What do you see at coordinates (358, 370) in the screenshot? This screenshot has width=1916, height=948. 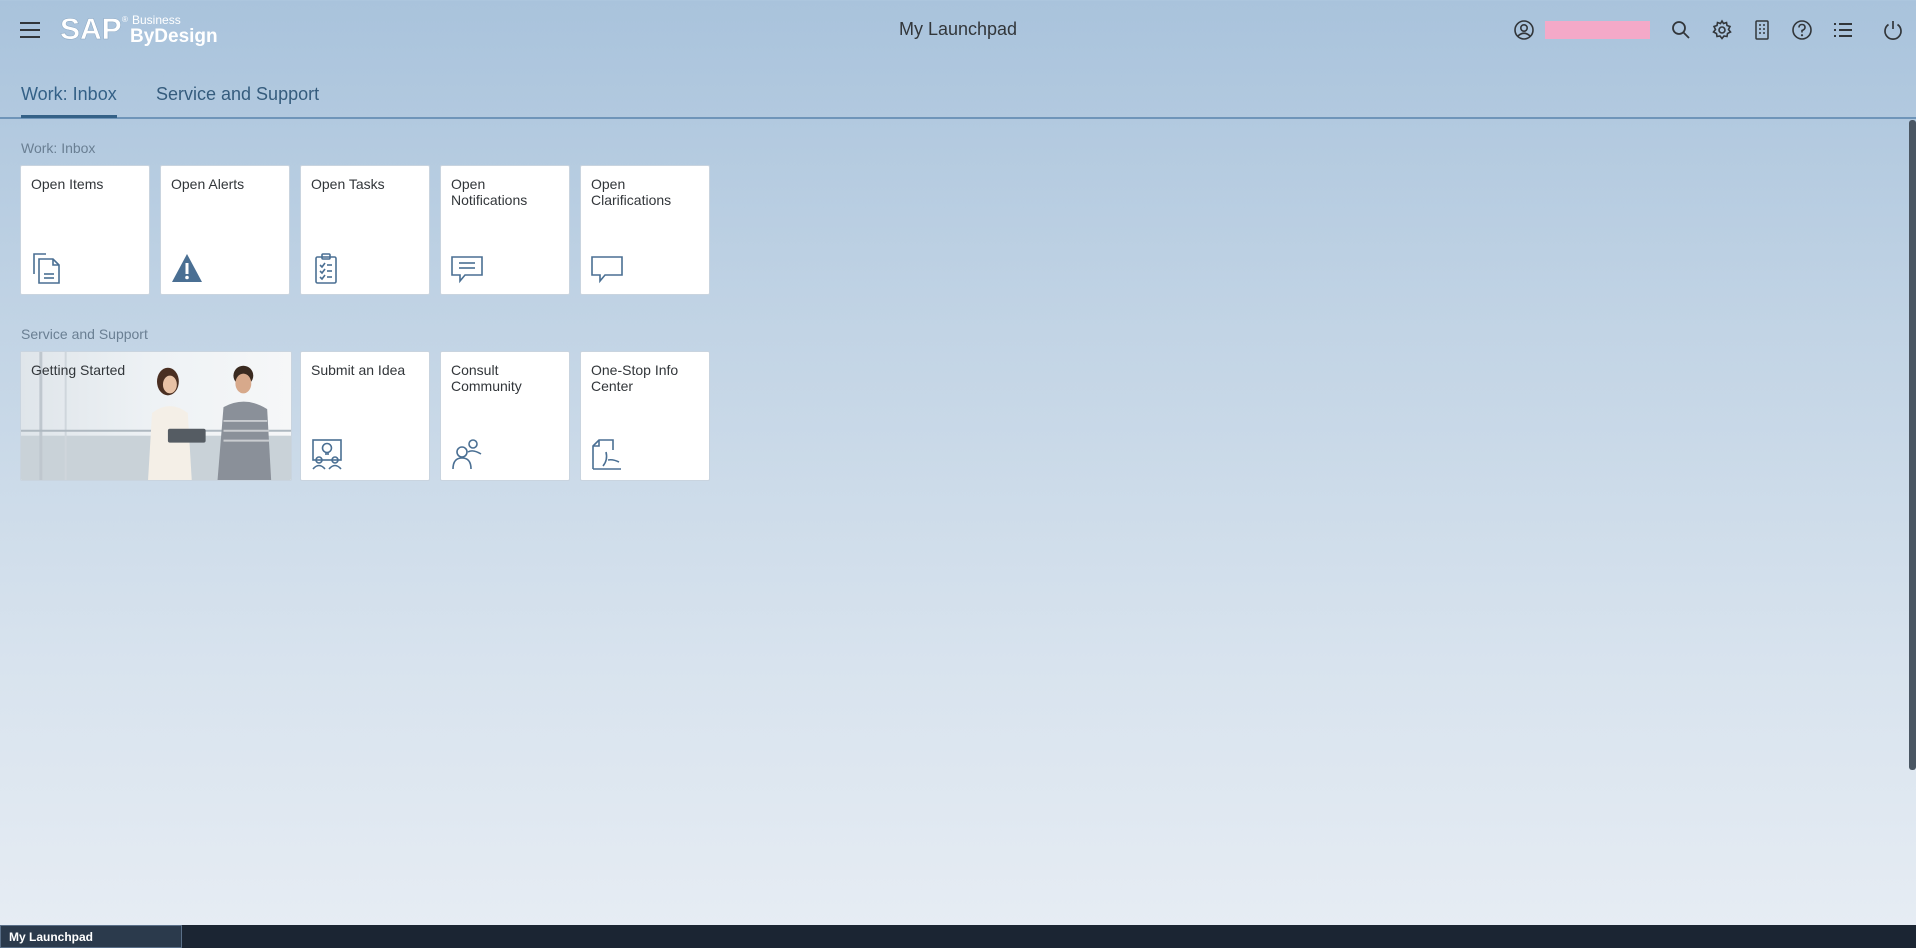 I see `tile-label: Submit an Idea` at bounding box center [358, 370].